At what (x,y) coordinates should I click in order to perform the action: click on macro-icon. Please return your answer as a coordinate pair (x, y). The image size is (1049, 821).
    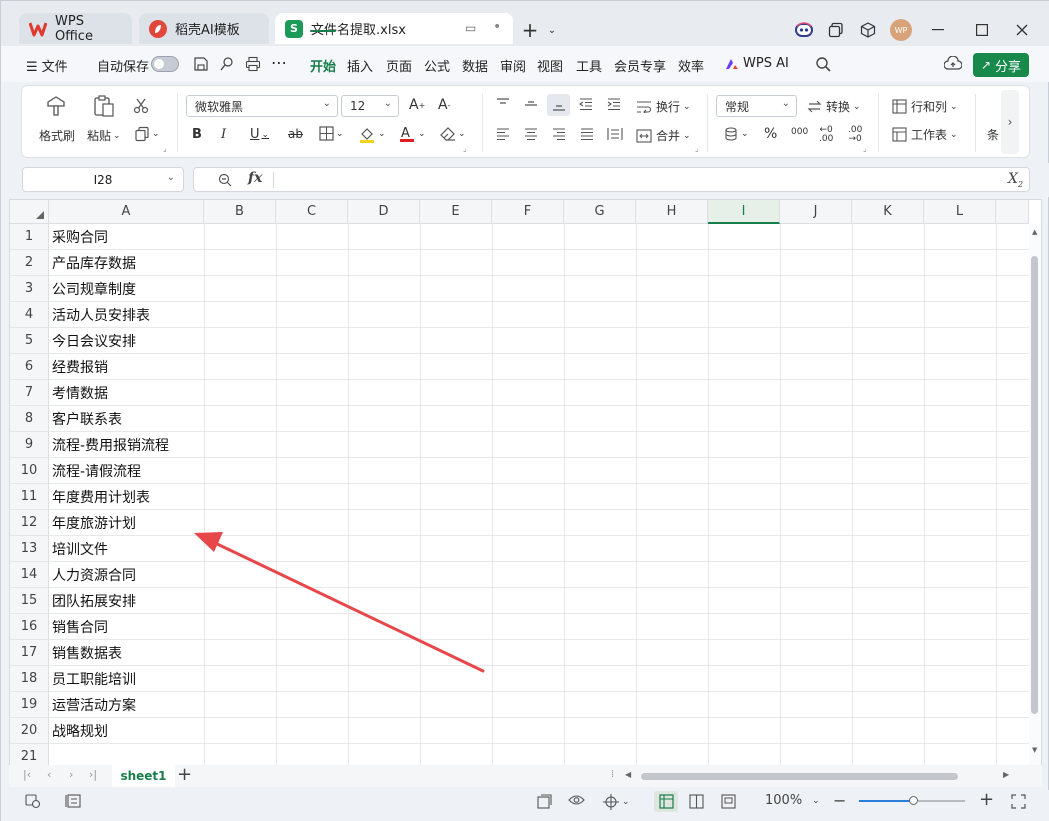
    Looking at the image, I should click on (33, 801).